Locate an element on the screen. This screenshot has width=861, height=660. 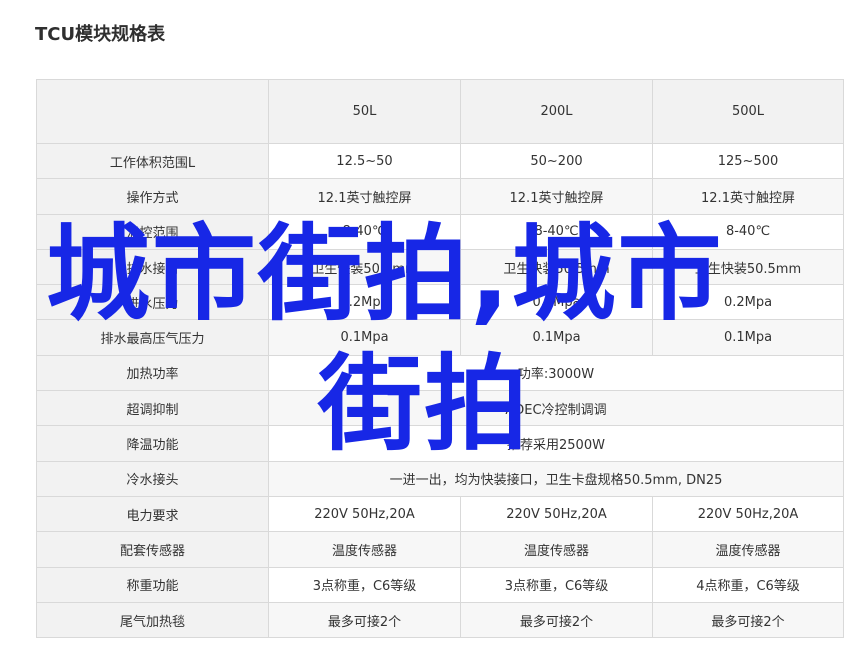
header-500l: 500L is located at coordinates (748, 111).